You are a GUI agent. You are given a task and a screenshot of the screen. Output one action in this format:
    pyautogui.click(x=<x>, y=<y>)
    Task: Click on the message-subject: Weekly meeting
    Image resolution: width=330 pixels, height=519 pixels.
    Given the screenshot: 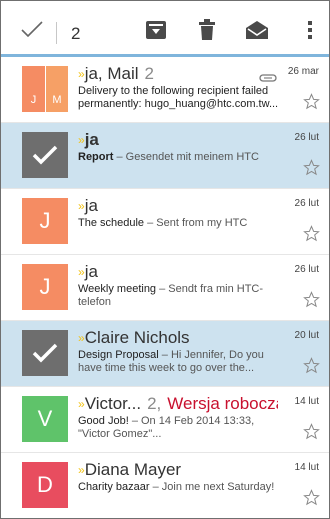 What is the action you would take?
    pyautogui.click(x=117, y=289)
    